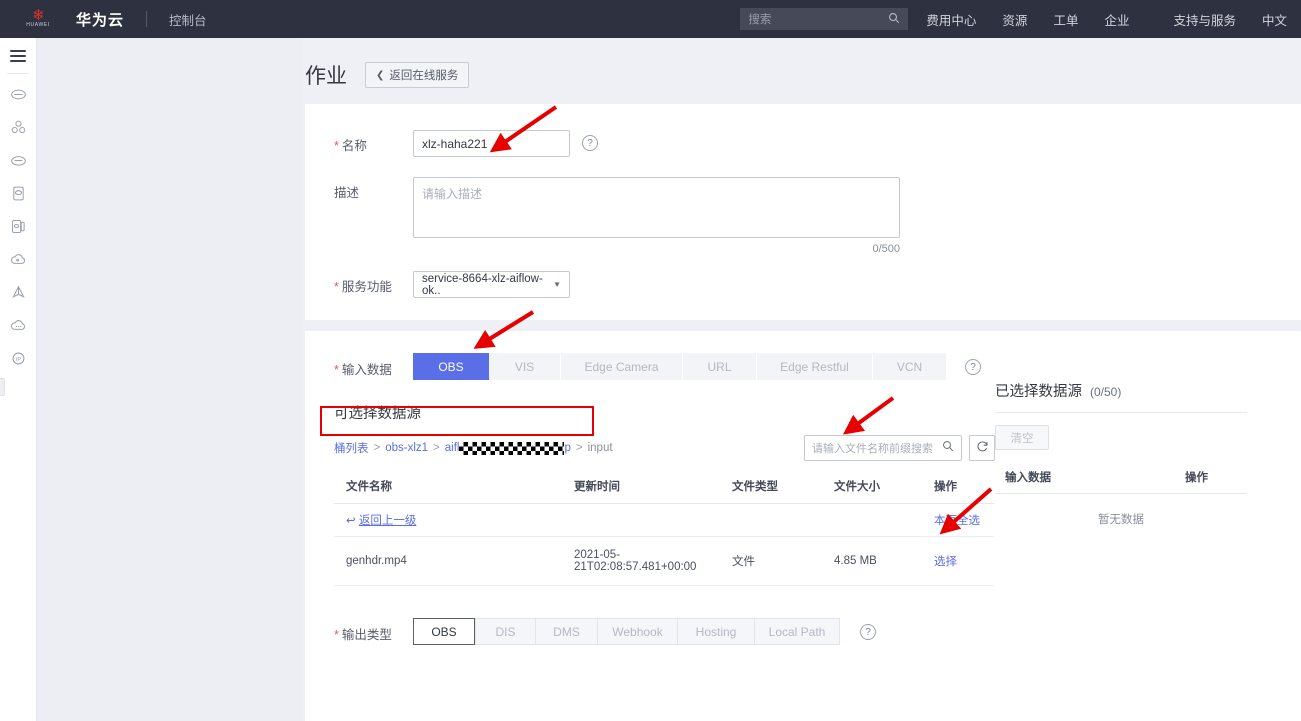 Image resolution: width=1301 pixels, height=721 pixels. What do you see at coordinates (910, 366) in the screenshot?
I see `tab-input-vcn: VCN` at bounding box center [910, 366].